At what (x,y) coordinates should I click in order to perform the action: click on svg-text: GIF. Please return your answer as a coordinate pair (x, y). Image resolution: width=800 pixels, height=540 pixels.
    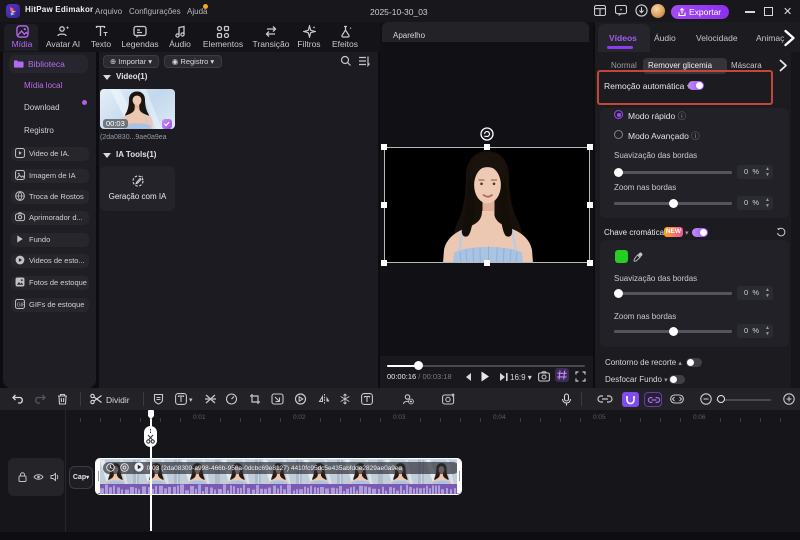
    Looking at the image, I should click on (21, 305).